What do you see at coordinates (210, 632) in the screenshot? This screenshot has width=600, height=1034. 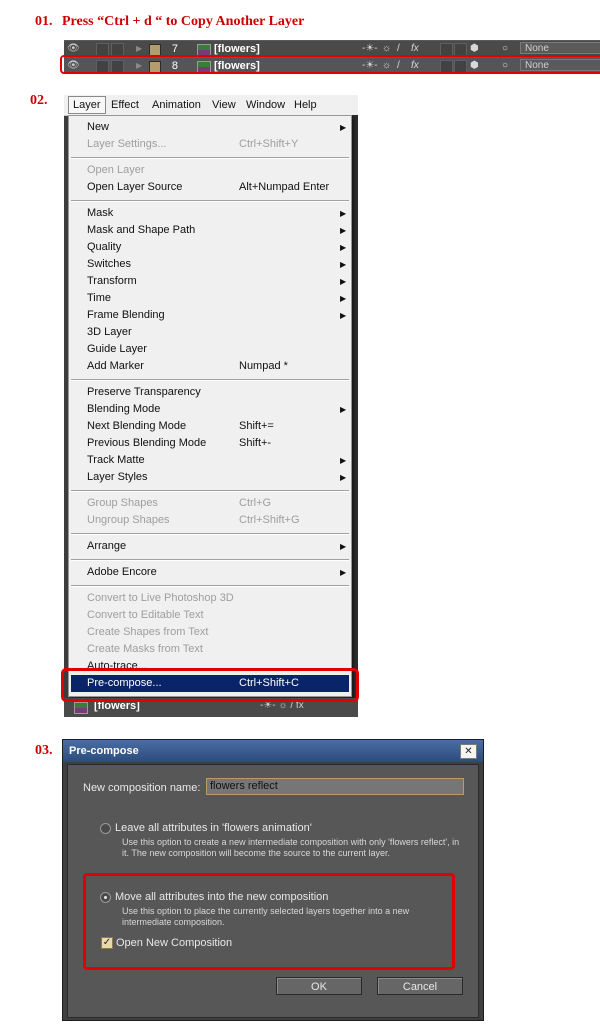 I see `menu-item-create-shapes-from-text: Create Shapes from Text` at bounding box center [210, 632].